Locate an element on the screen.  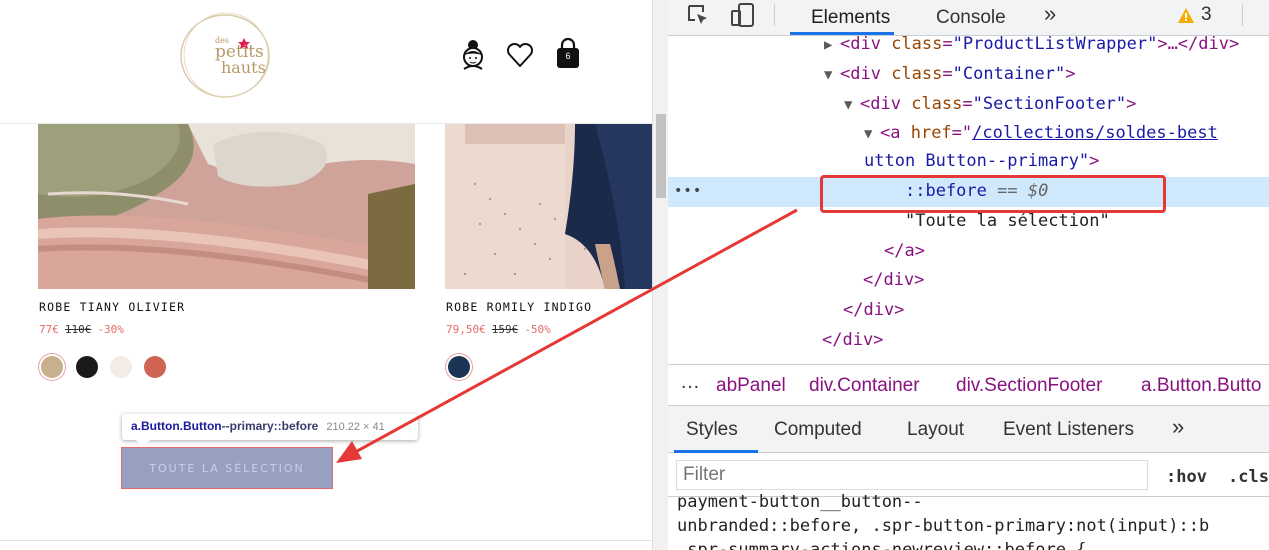
more-styles-tabs: » is located at coordinates (1178, 426).